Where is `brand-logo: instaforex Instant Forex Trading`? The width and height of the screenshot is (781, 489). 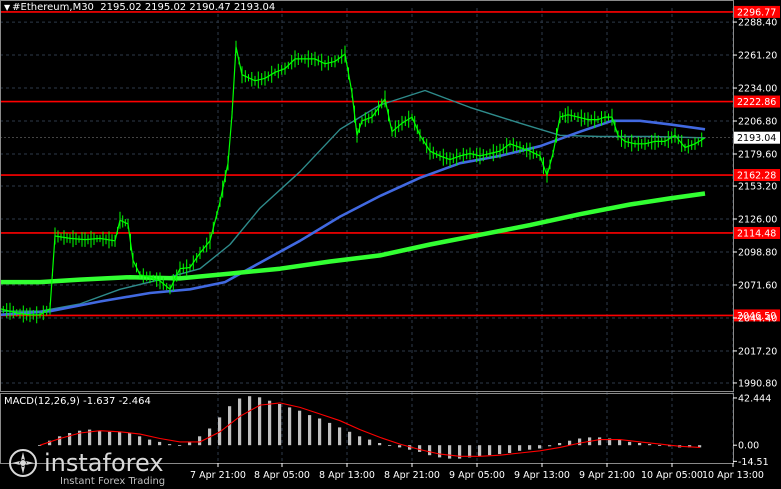
brand-logo: instaforex Instant Forex Trading is located at coordinates (86, 467).